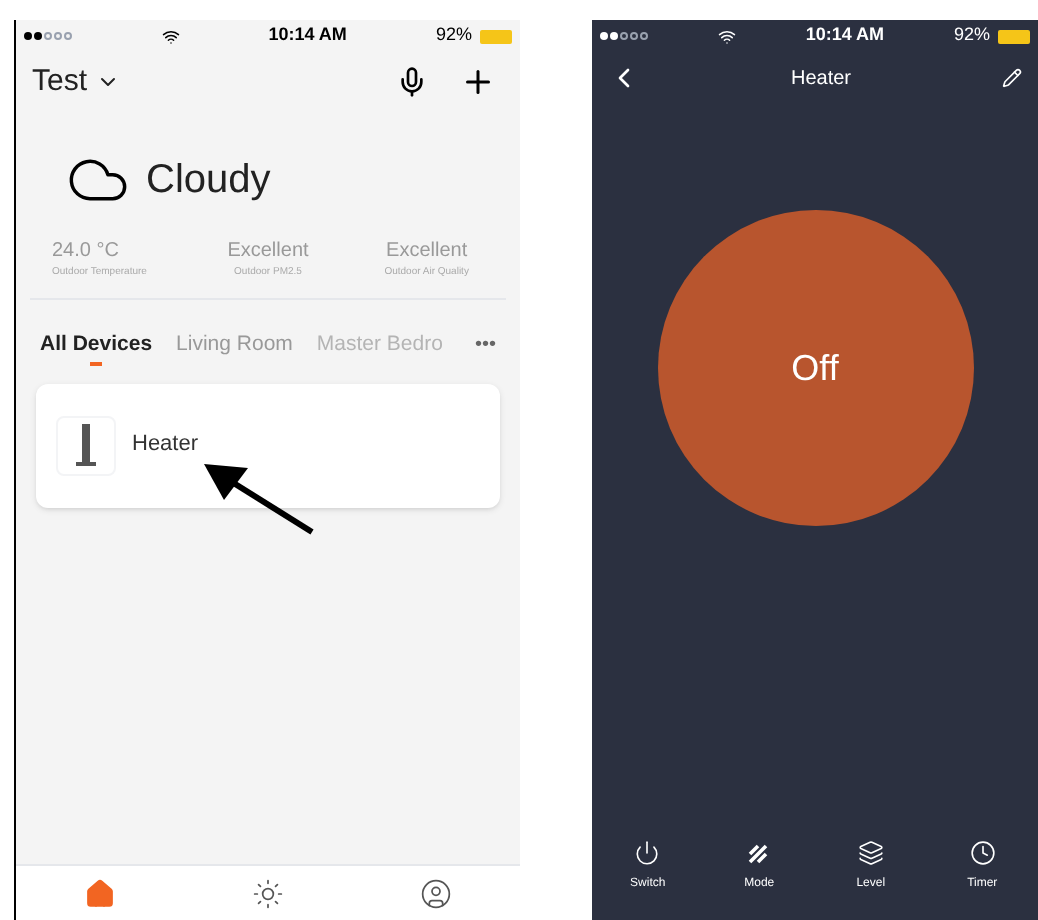  Describe the element at coordinates (258, 498) in the screenshot. I see `pointer-arrow` at that location.